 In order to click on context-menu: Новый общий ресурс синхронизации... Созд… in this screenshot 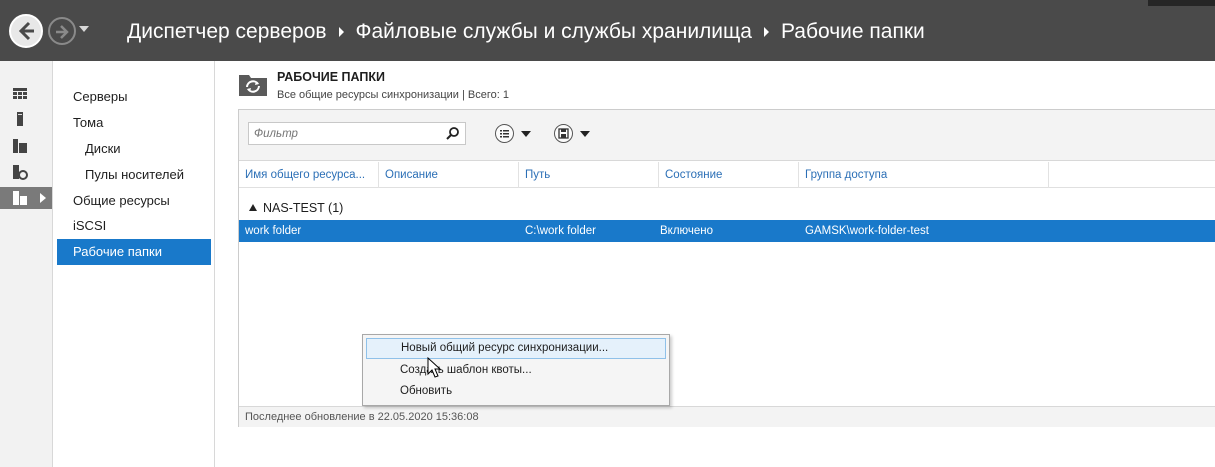, I will do `click(516, 370)`.